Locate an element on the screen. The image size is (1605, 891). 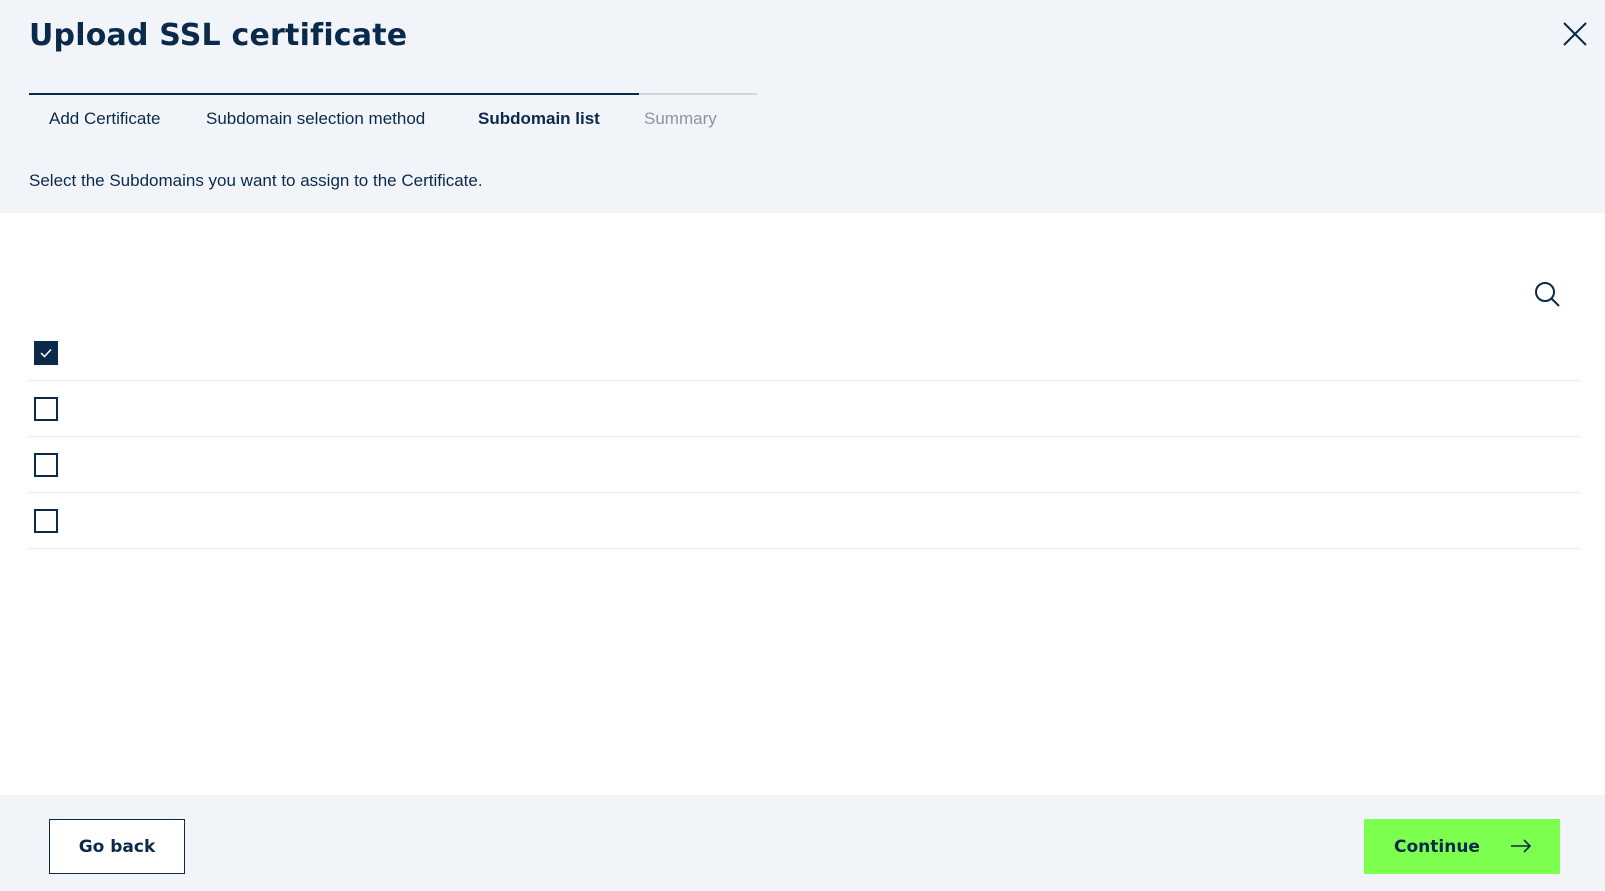
dialog-footer: Go back Continue is located at coordinates (802, 843).